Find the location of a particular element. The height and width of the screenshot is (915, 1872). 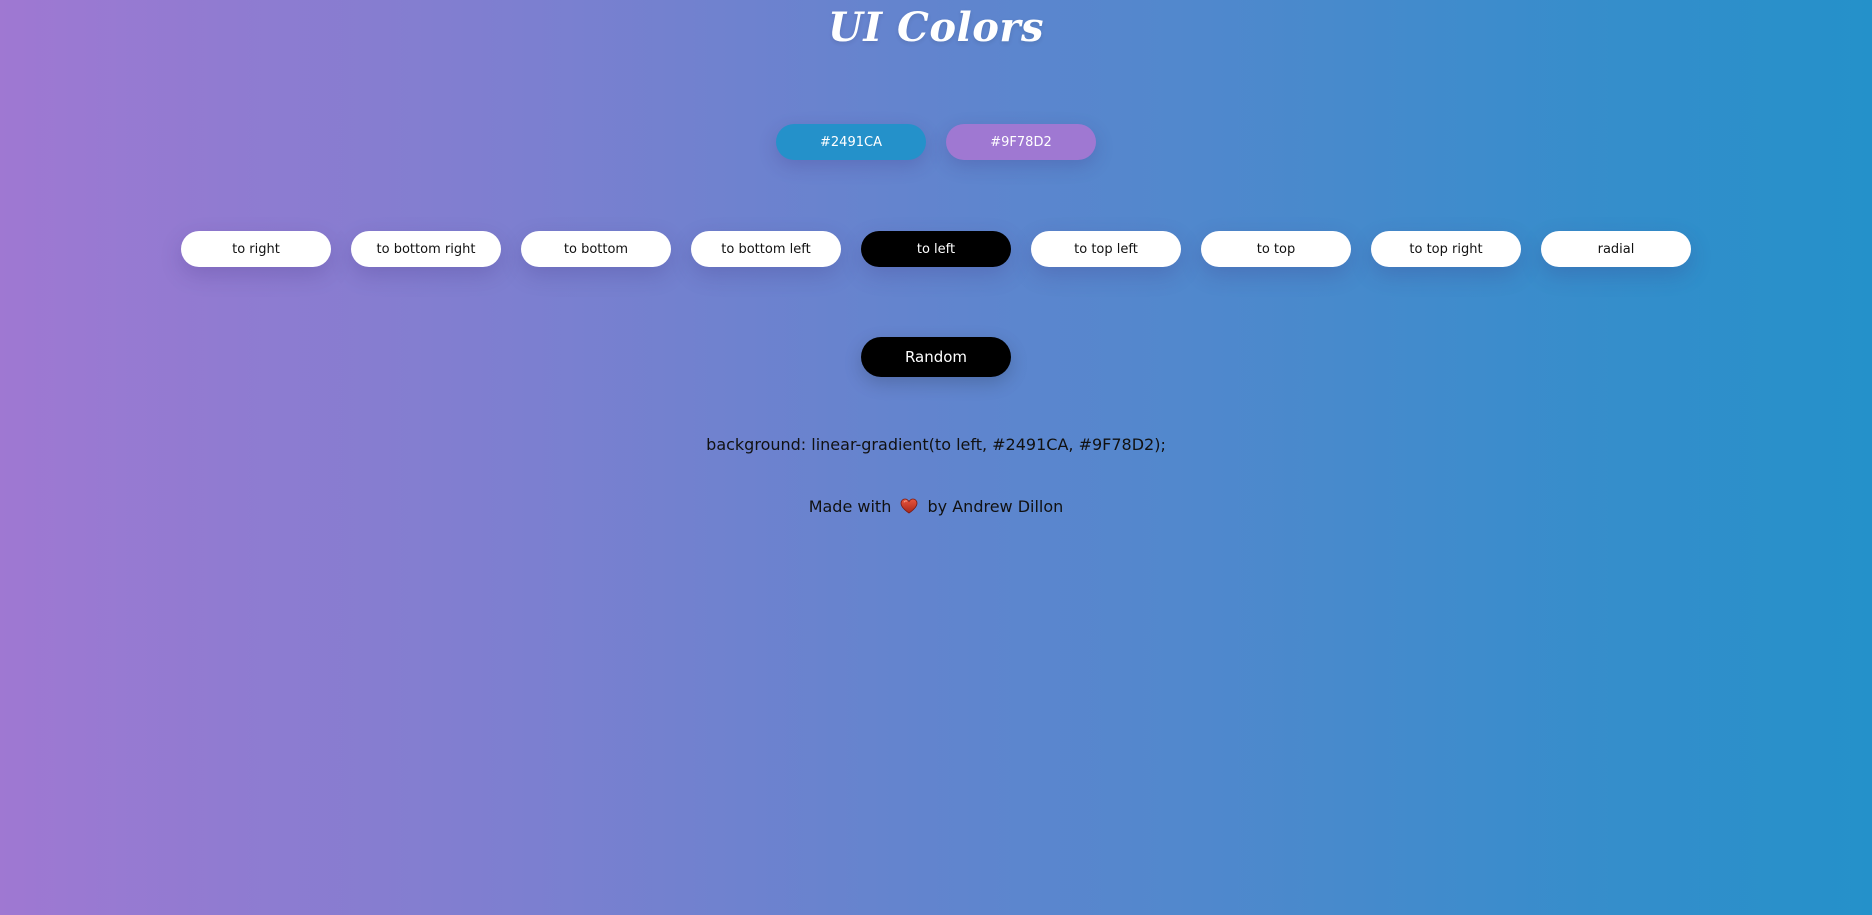

color-swatch-row: #2491CA #9F78D2 is located at coordinates (936, 142).